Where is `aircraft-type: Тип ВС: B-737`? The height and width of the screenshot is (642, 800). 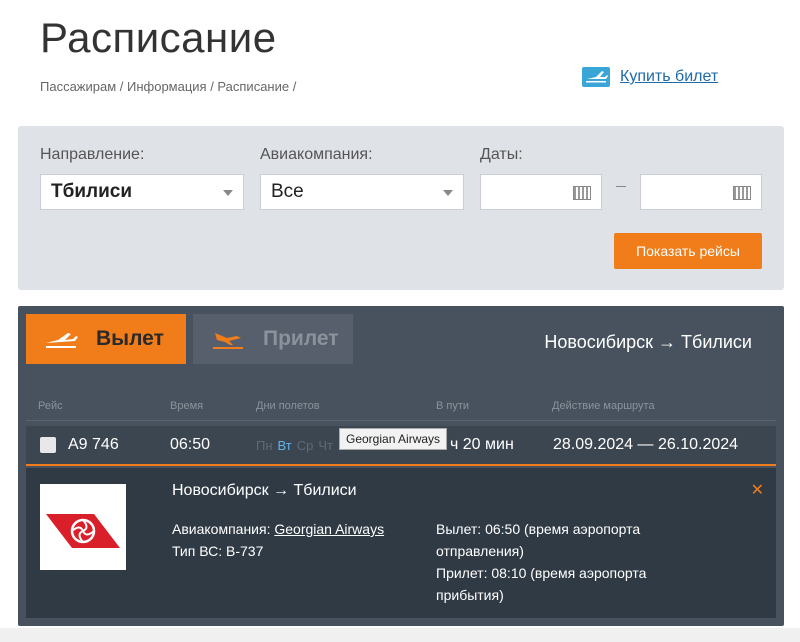
aircraft-type: Тип ВС: B-737 is located at coordinates (218, 551).